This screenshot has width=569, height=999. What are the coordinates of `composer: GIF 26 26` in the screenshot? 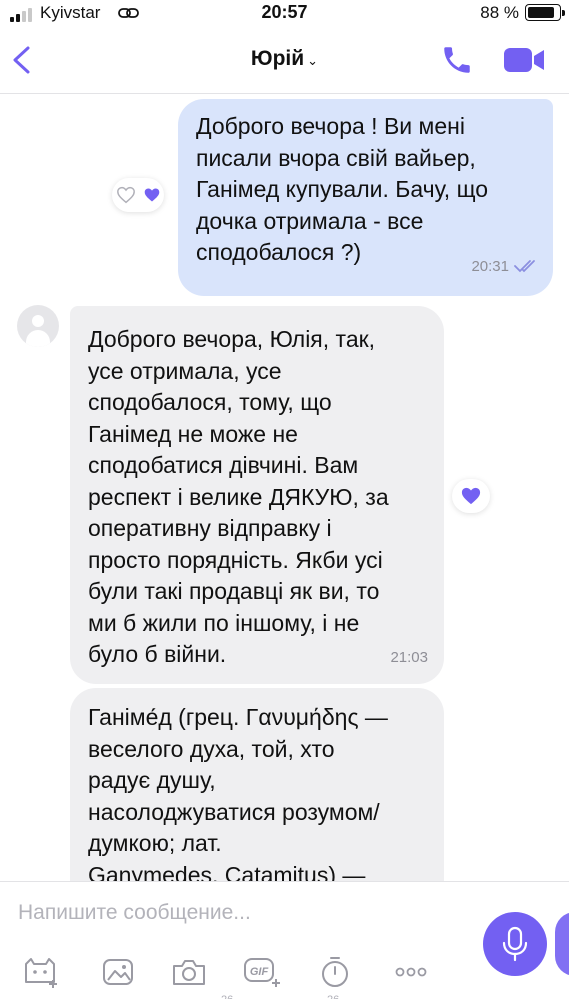 It's located at (284, 940).